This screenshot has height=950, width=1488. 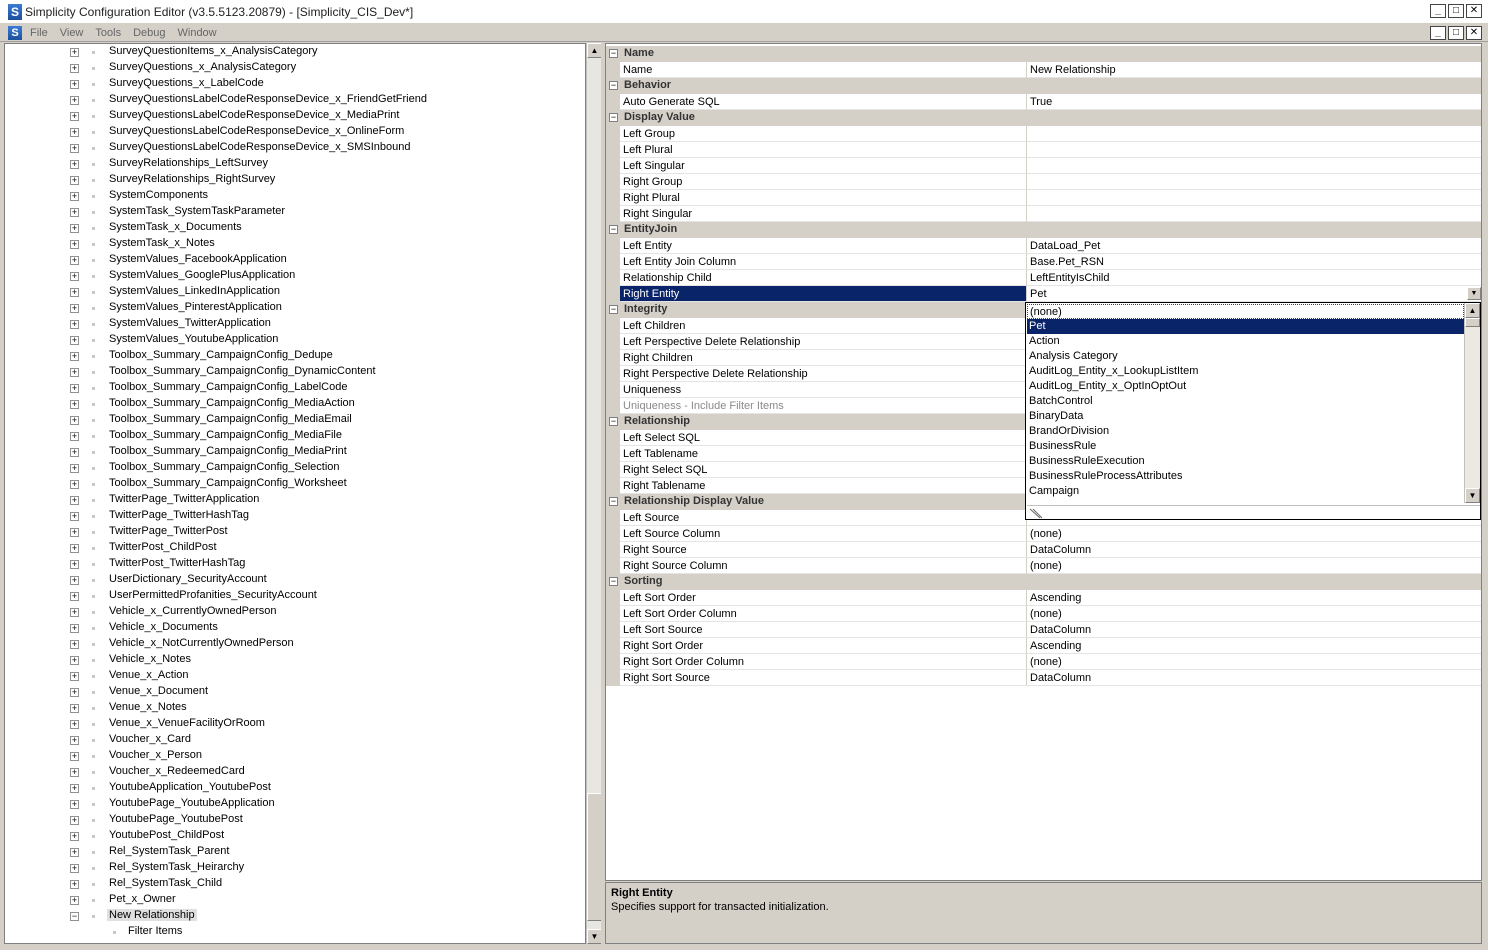 I want to click on property-name: Right Group, so click(x=823, y=182).